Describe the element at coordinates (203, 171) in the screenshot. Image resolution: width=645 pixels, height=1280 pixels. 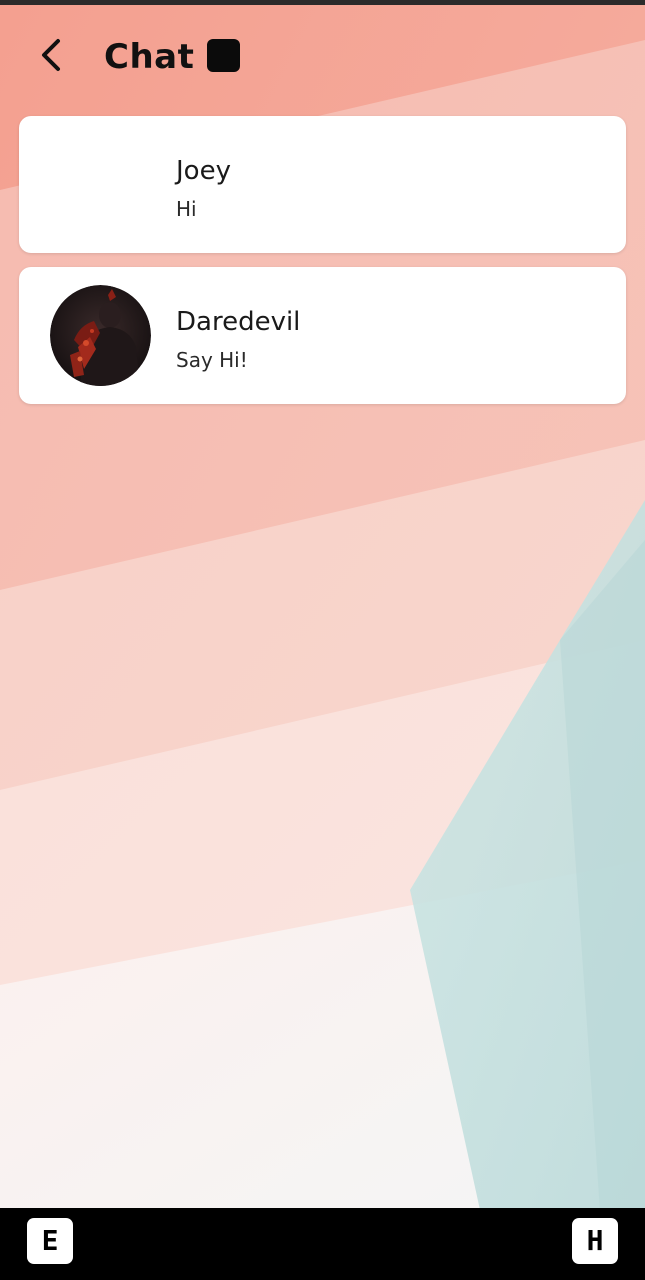
I see `chat-name: Joey` at that location.